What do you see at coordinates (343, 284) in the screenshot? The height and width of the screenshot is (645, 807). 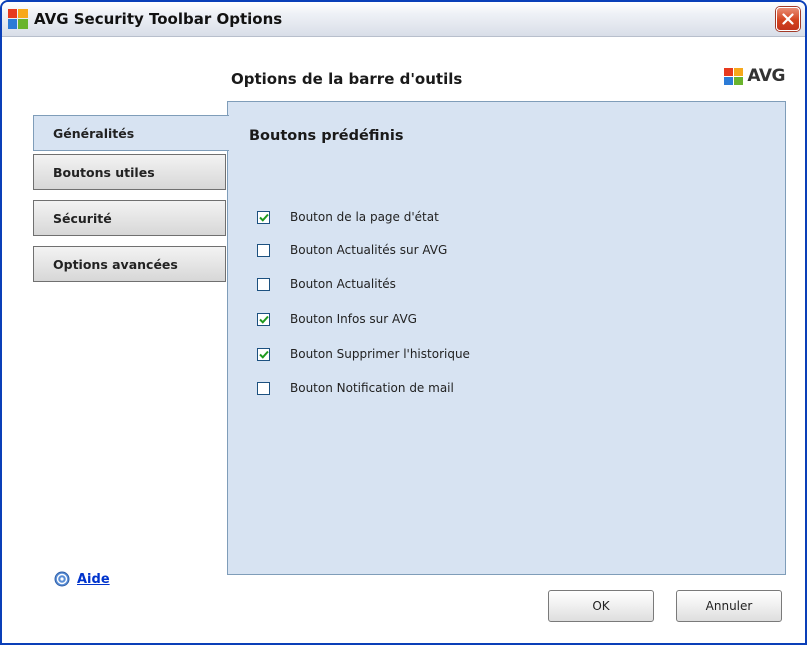 I see `option-label: Bouton Actualités` at bounding box center [343, 284].